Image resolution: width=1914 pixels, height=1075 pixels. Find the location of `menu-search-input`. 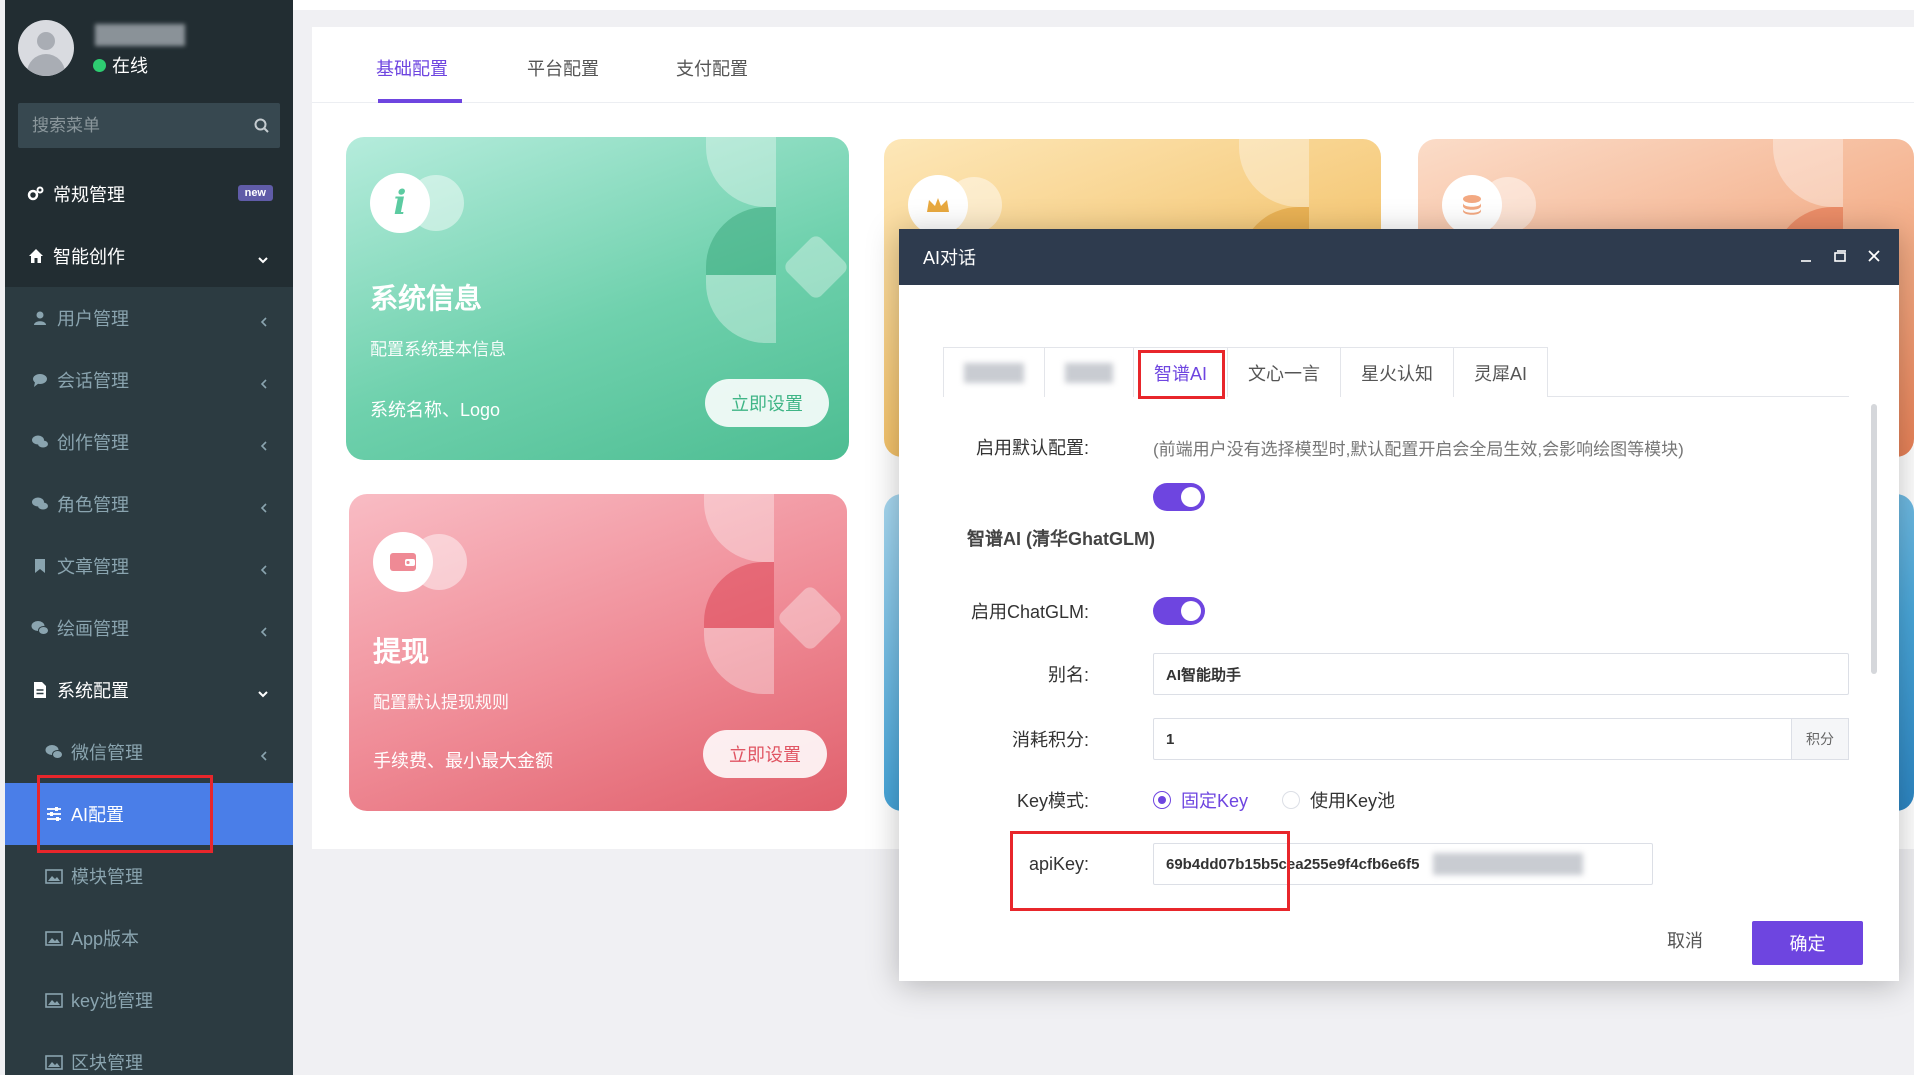

menu-search-input is located at coordinates (142, 125).